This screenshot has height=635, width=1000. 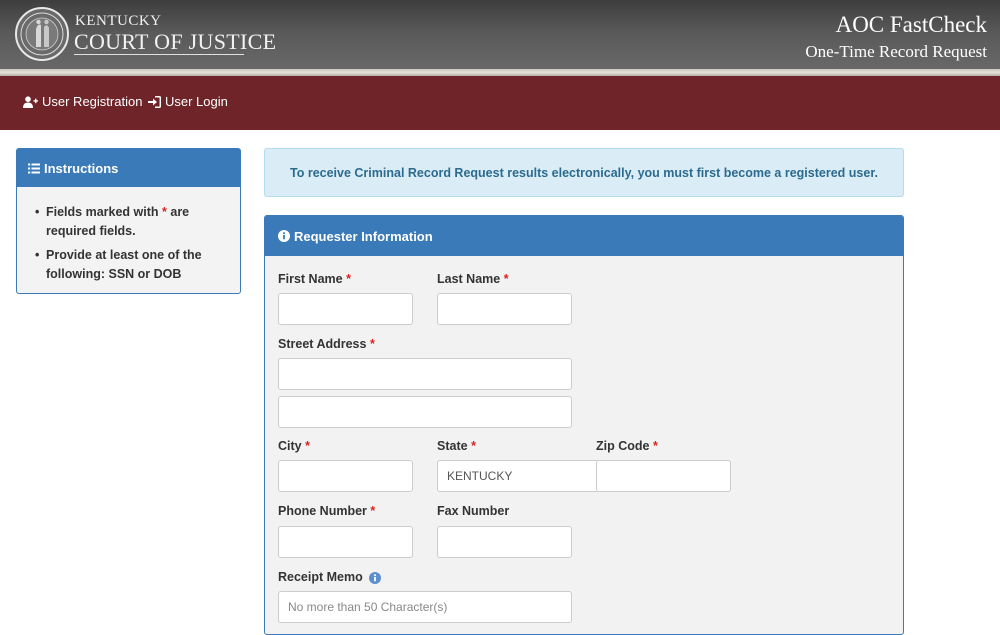 What do you see at coordinates (911, 24) in the screenshot?
I see `app-title: AOC FastCheck` at bounding box center [911, 24].